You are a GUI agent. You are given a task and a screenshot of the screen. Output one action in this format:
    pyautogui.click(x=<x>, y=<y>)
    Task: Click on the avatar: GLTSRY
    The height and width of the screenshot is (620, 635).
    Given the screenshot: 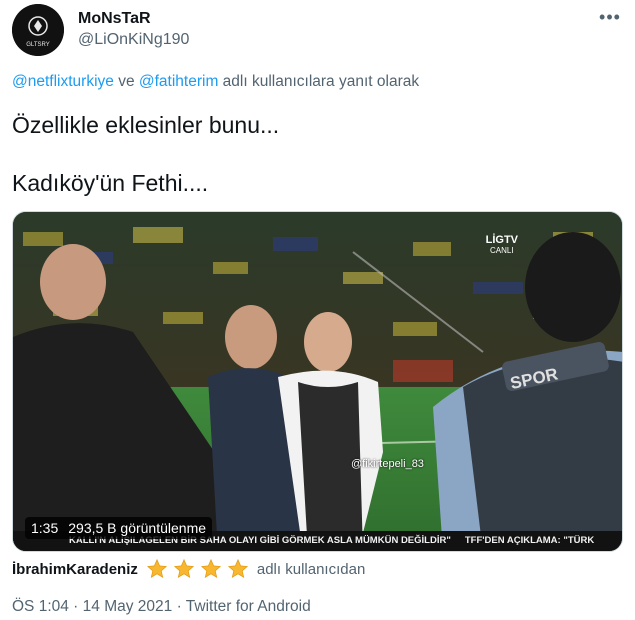 What is the action you would take?
    pyautogui.click(x=38, y=30)
    